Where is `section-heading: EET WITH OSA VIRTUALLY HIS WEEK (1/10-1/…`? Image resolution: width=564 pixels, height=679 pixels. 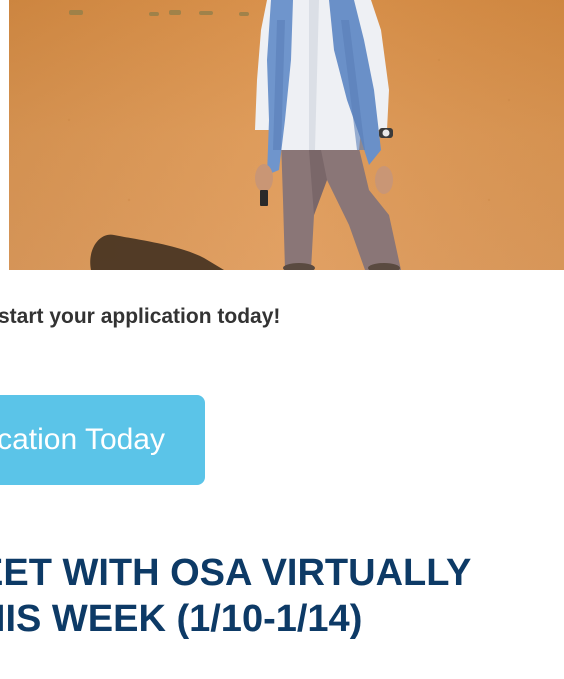
section-heading: EET WITH OSA VIRTUALLY HIS WEEK (1/10-1/… is located at coordinates (235, 596).